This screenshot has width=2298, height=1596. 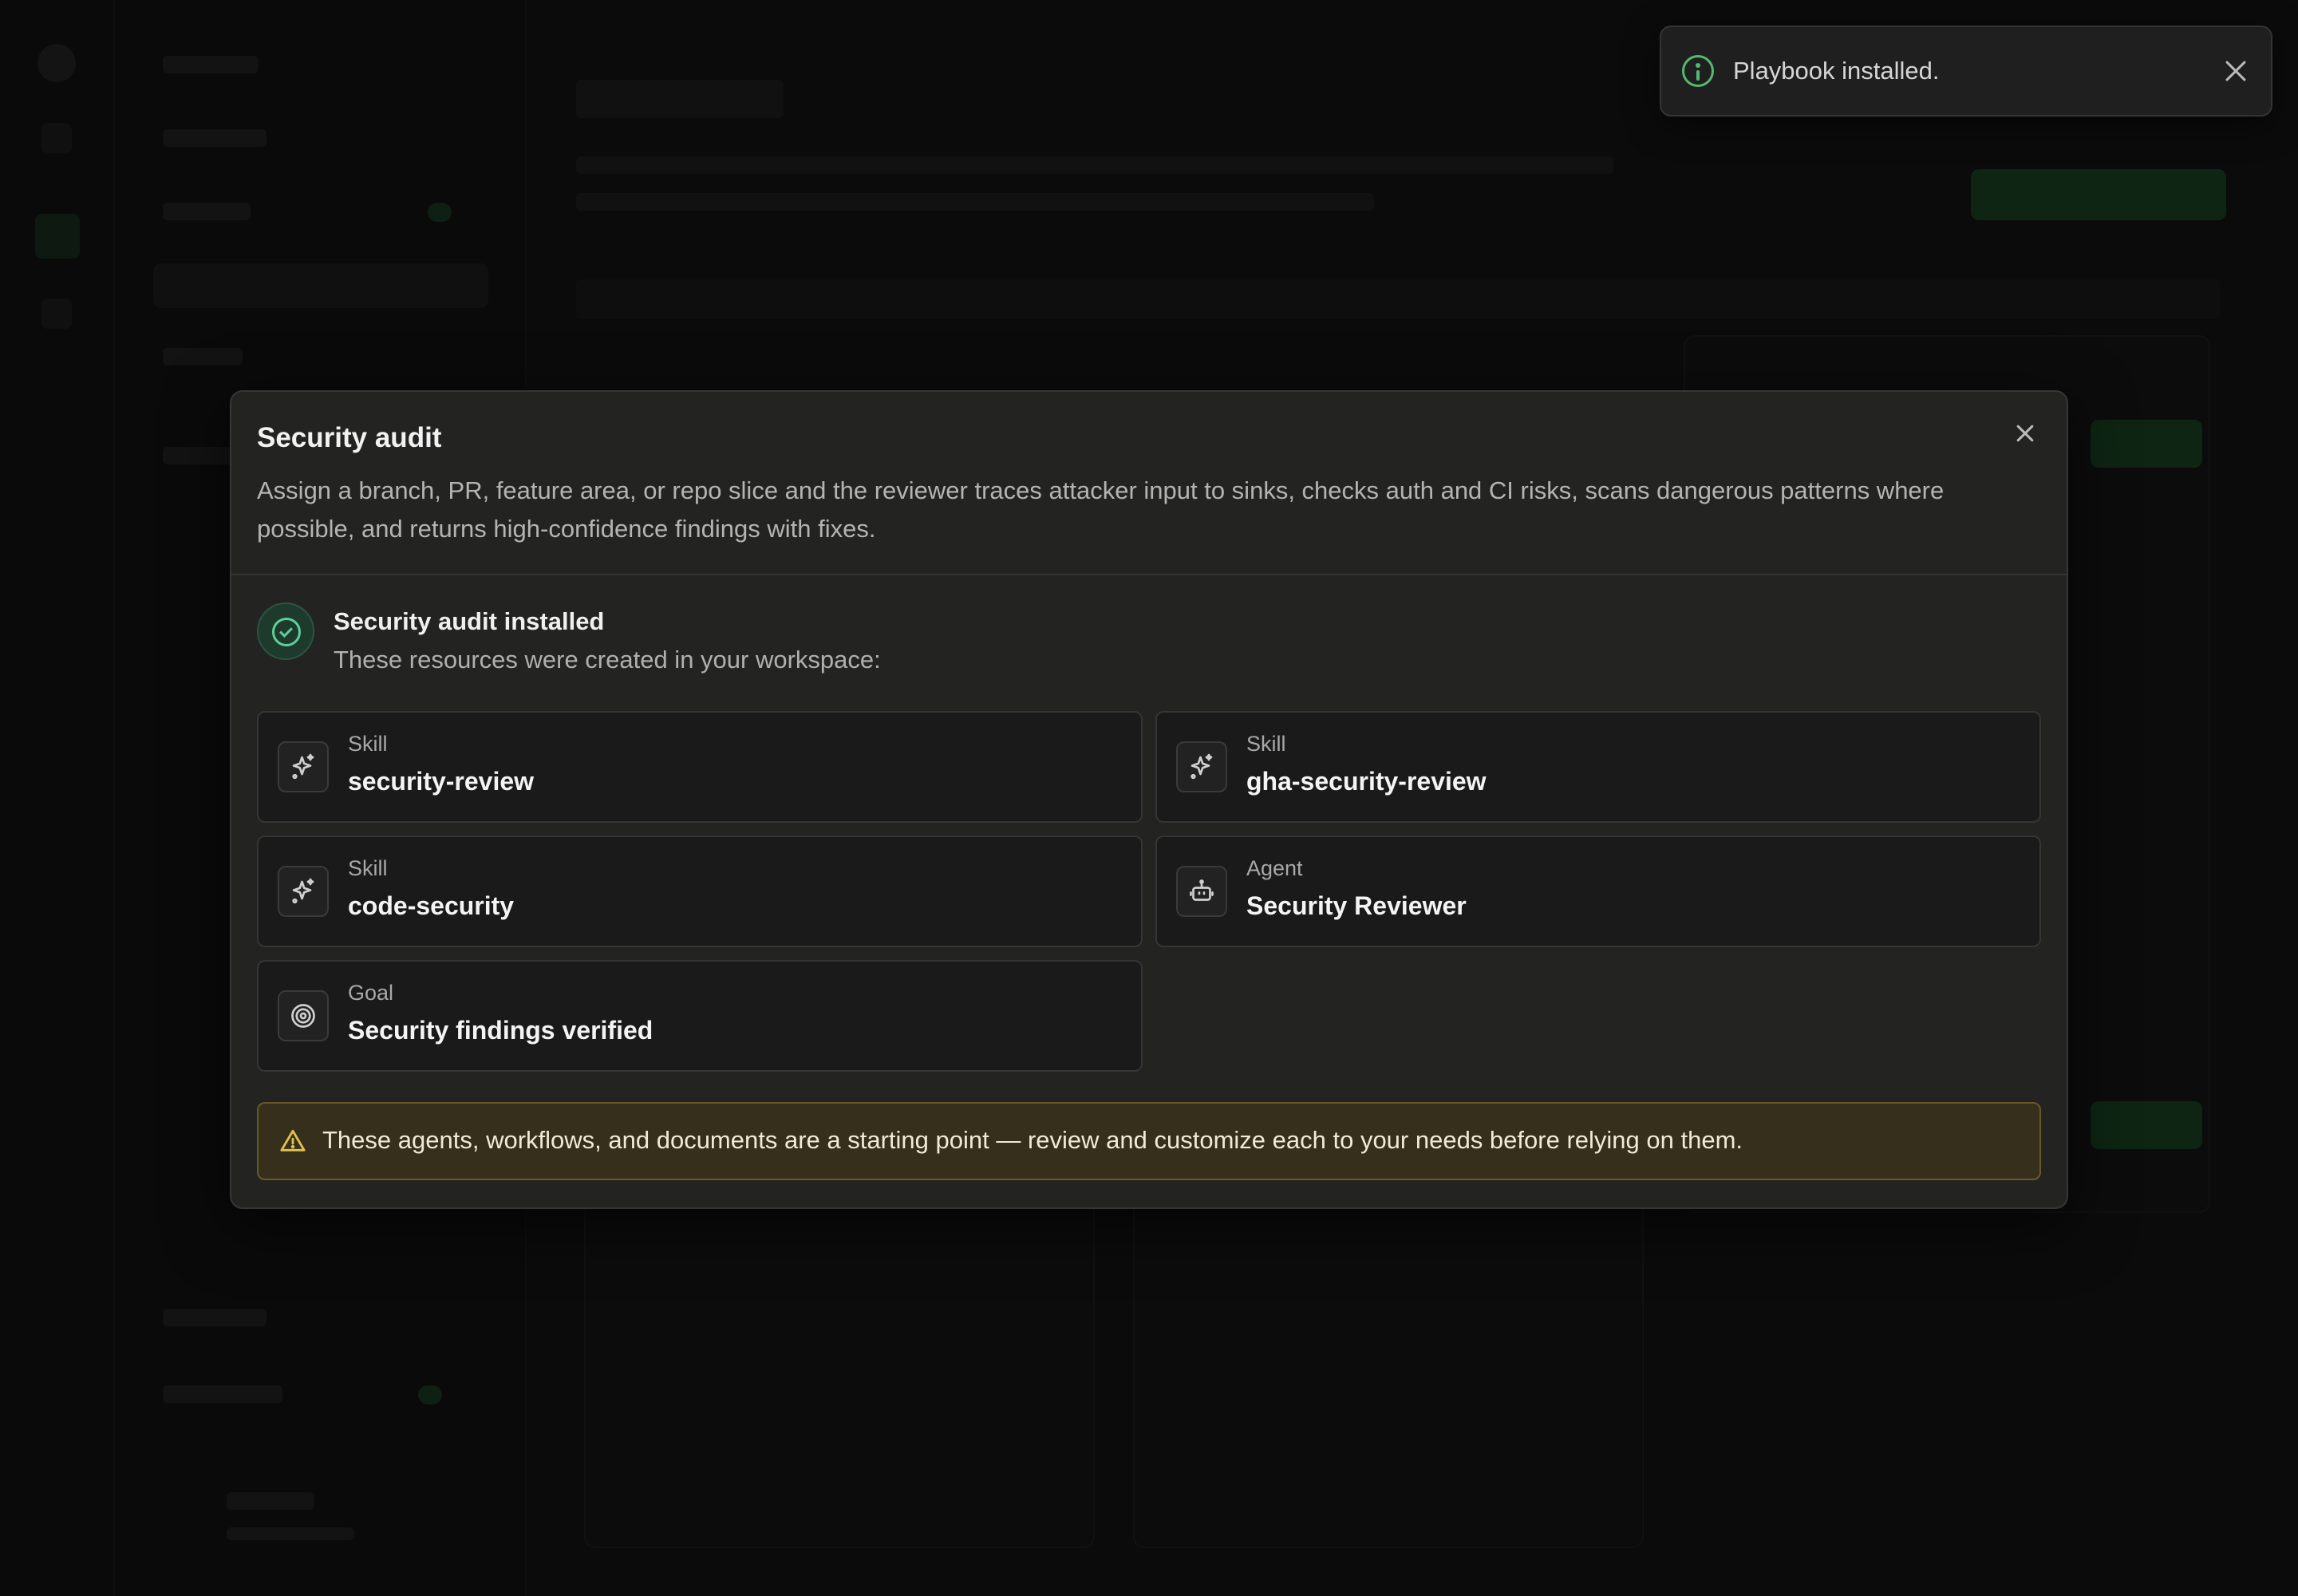 I want to click on resource-type: Agent, so click(x=1274, y=868).